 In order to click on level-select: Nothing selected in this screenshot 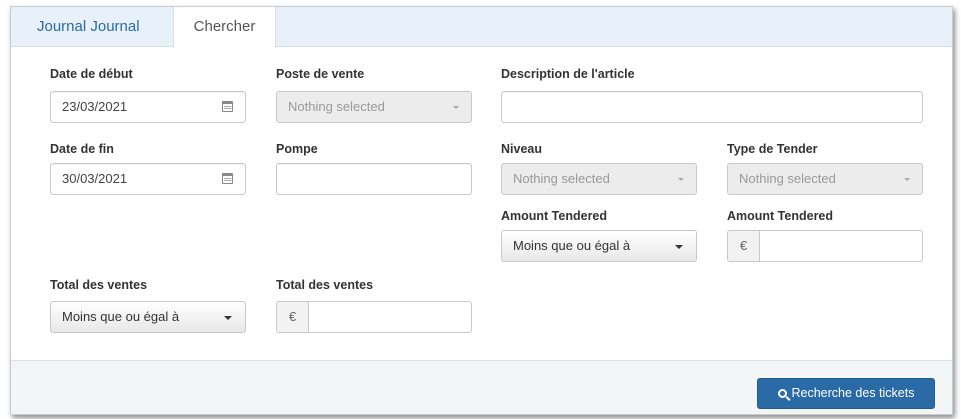, I will do `click(599, 179)`.